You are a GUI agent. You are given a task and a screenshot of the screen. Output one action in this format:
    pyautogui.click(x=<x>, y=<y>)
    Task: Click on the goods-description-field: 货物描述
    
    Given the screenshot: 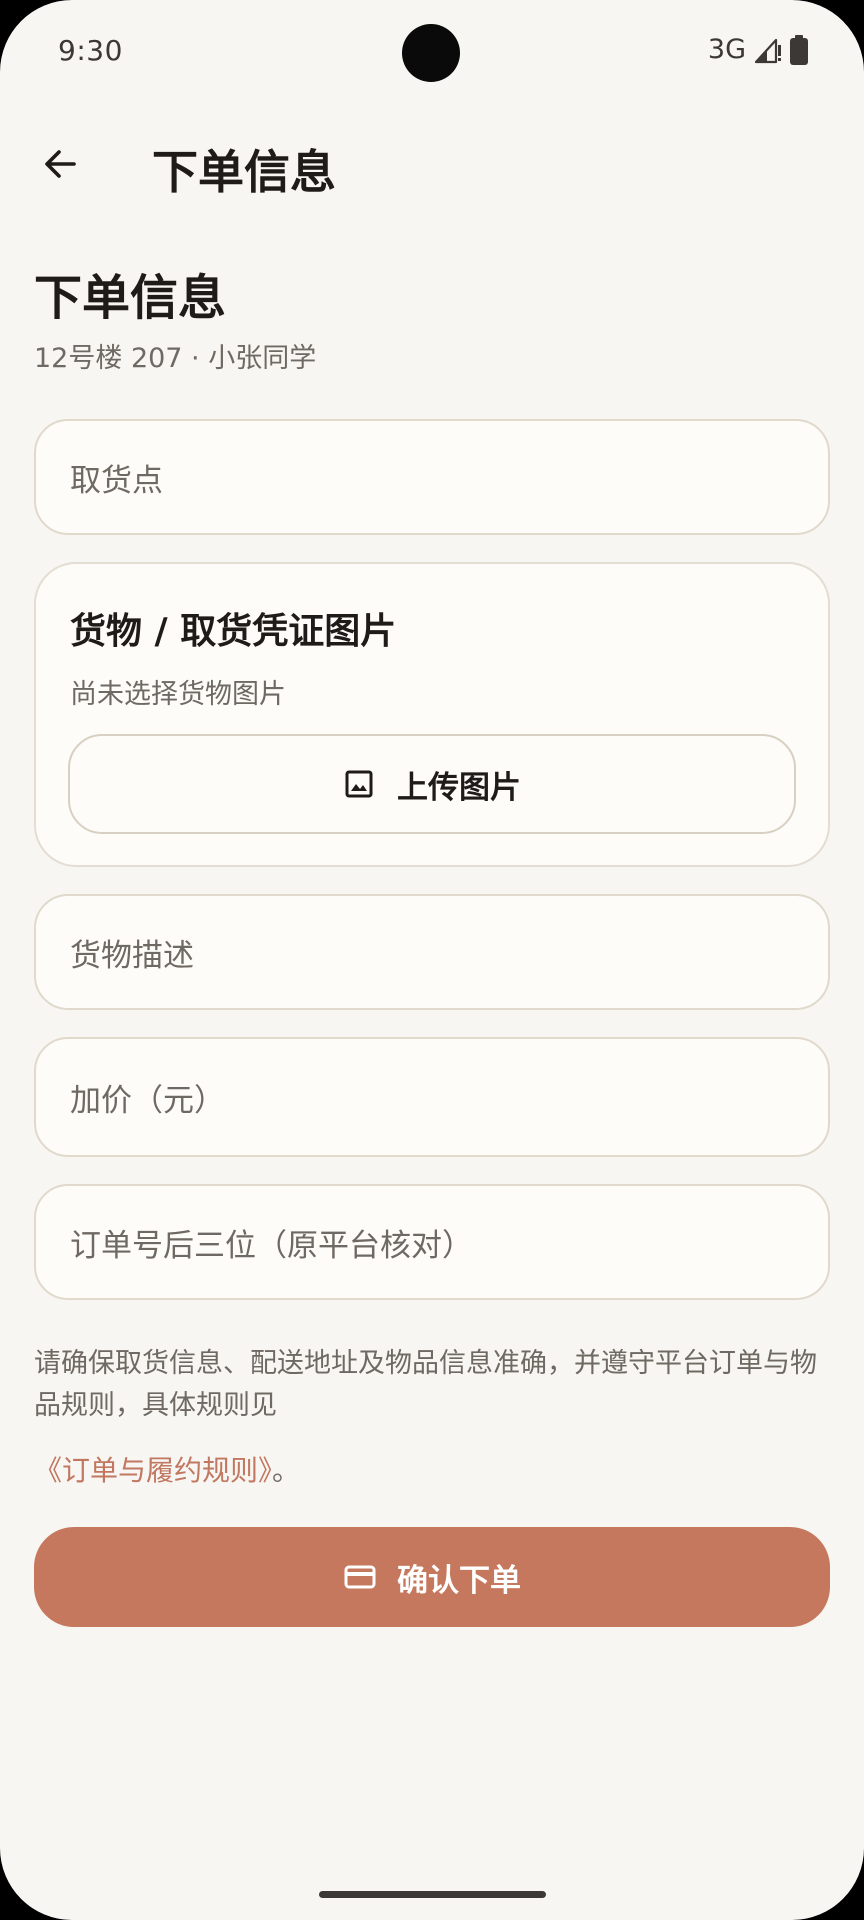 What is the action you would take?
    pyautogui.click(x=432, y=952)
    